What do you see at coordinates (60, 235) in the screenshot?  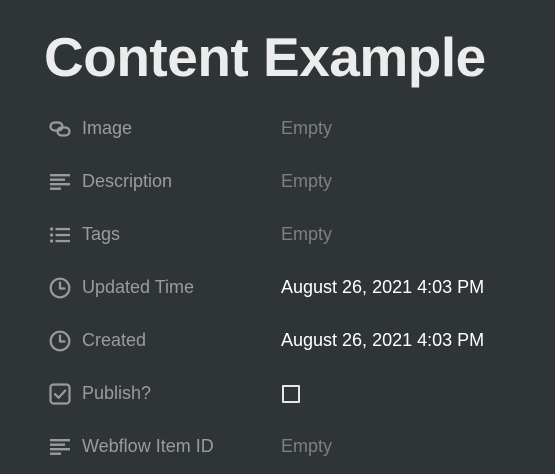 I see `list-icon` at bounding box center [60, 235].